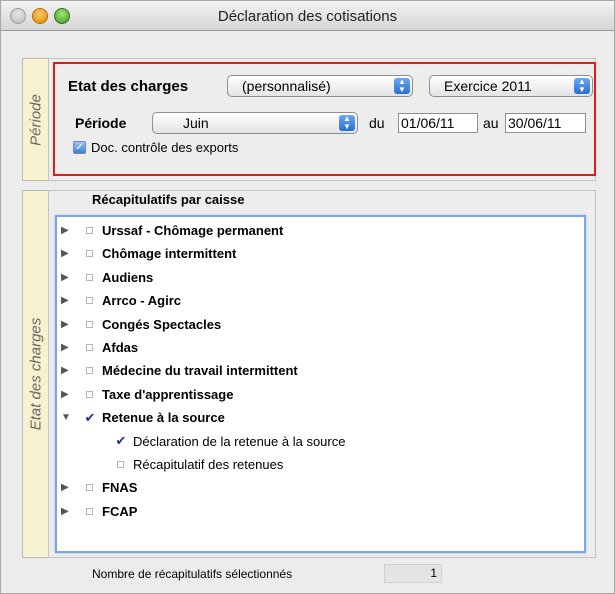  Describe the element at coordinates (120, 488) in the screenshot. I see `list-item-label: FNAS` at that location.